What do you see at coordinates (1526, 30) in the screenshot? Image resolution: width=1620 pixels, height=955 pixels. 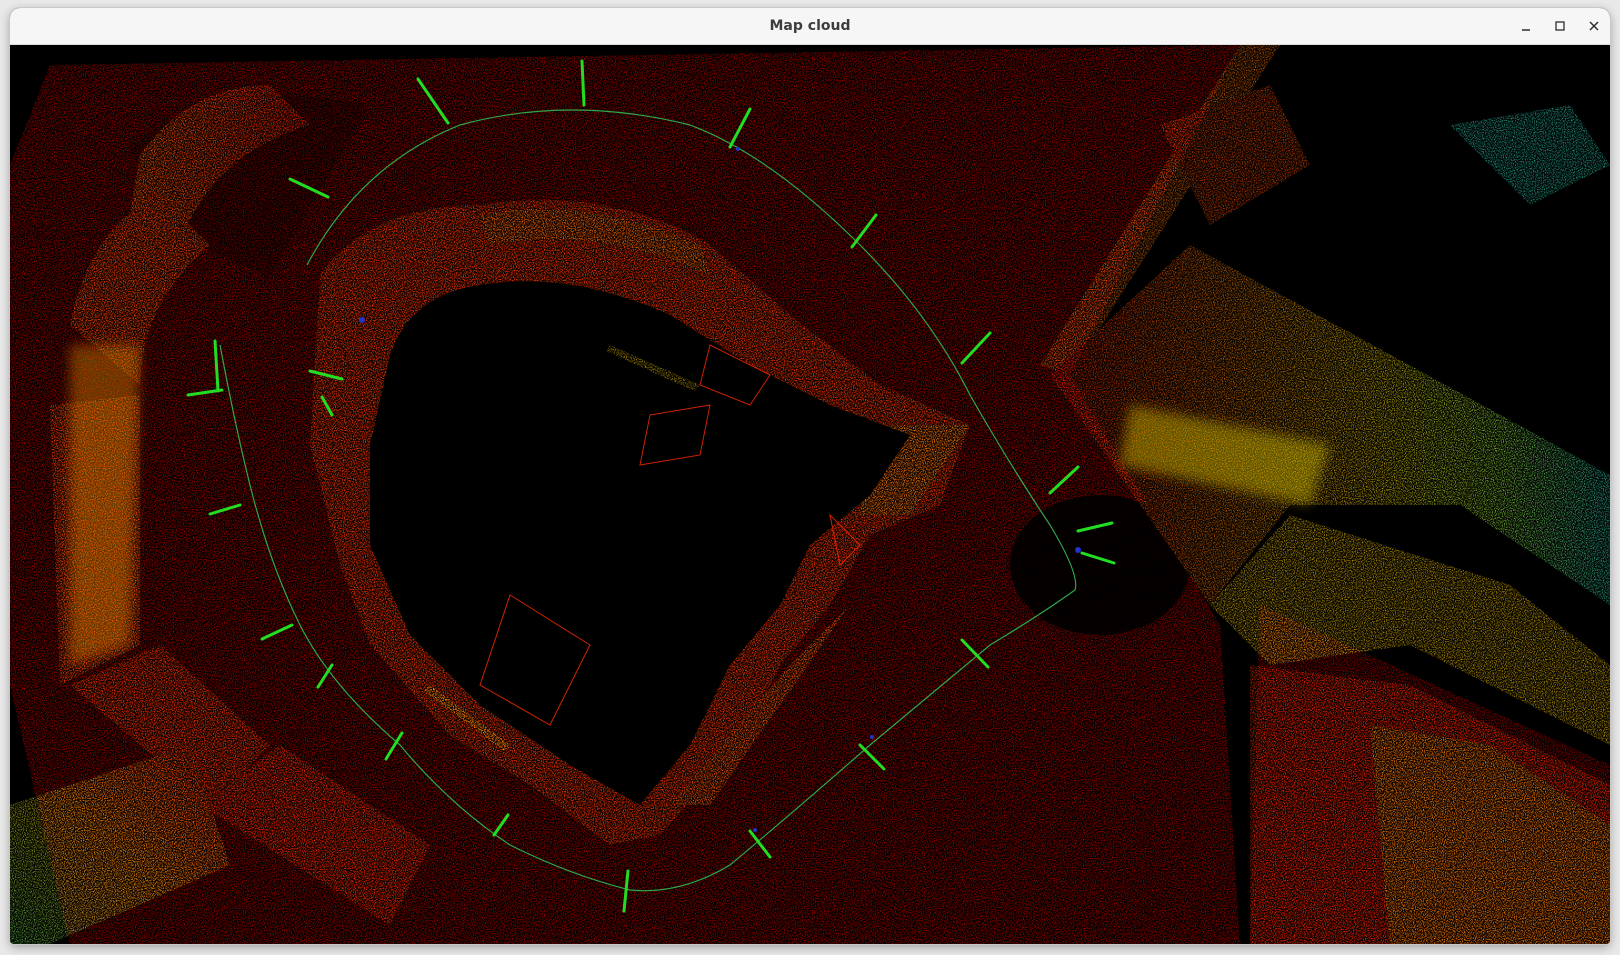 I see `minimize-icon` at bounding box center [1526, 30].